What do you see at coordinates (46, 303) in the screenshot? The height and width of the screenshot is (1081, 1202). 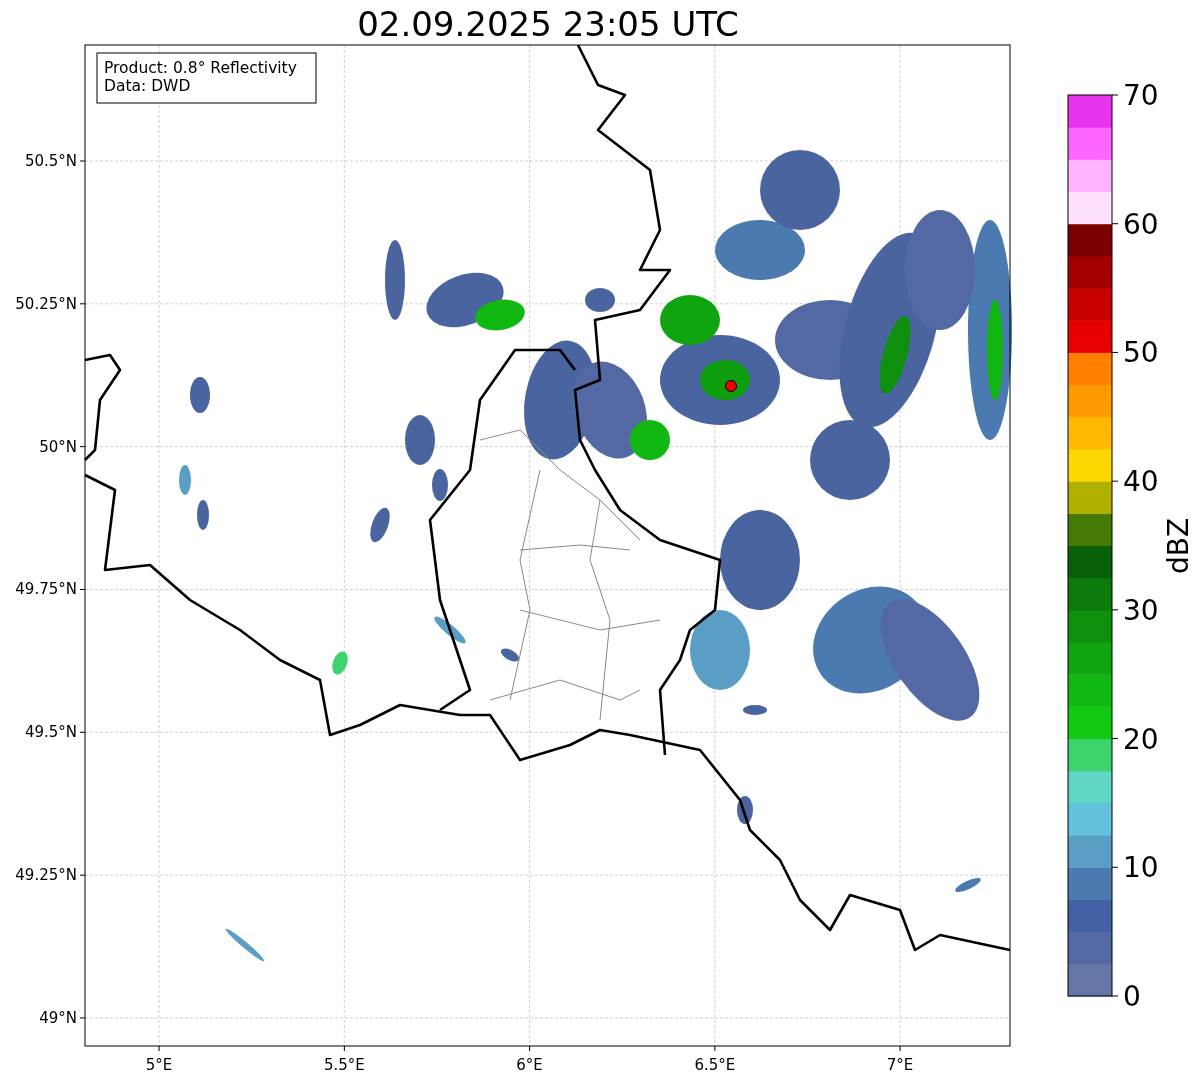 I see `y-tick-label: 50.25°N` at bounding box center [46, 303].